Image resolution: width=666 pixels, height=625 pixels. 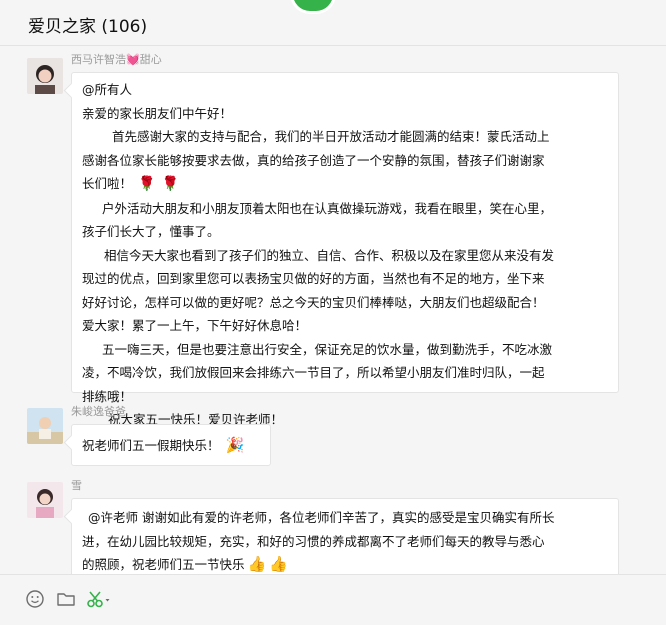 What do you see at coordinates (350, 563) in the screenshot?
I see `message-line-with-emoji: 的照顾，祝老师们五一节快乐 👍 👍` at bounding box center [350, 563].